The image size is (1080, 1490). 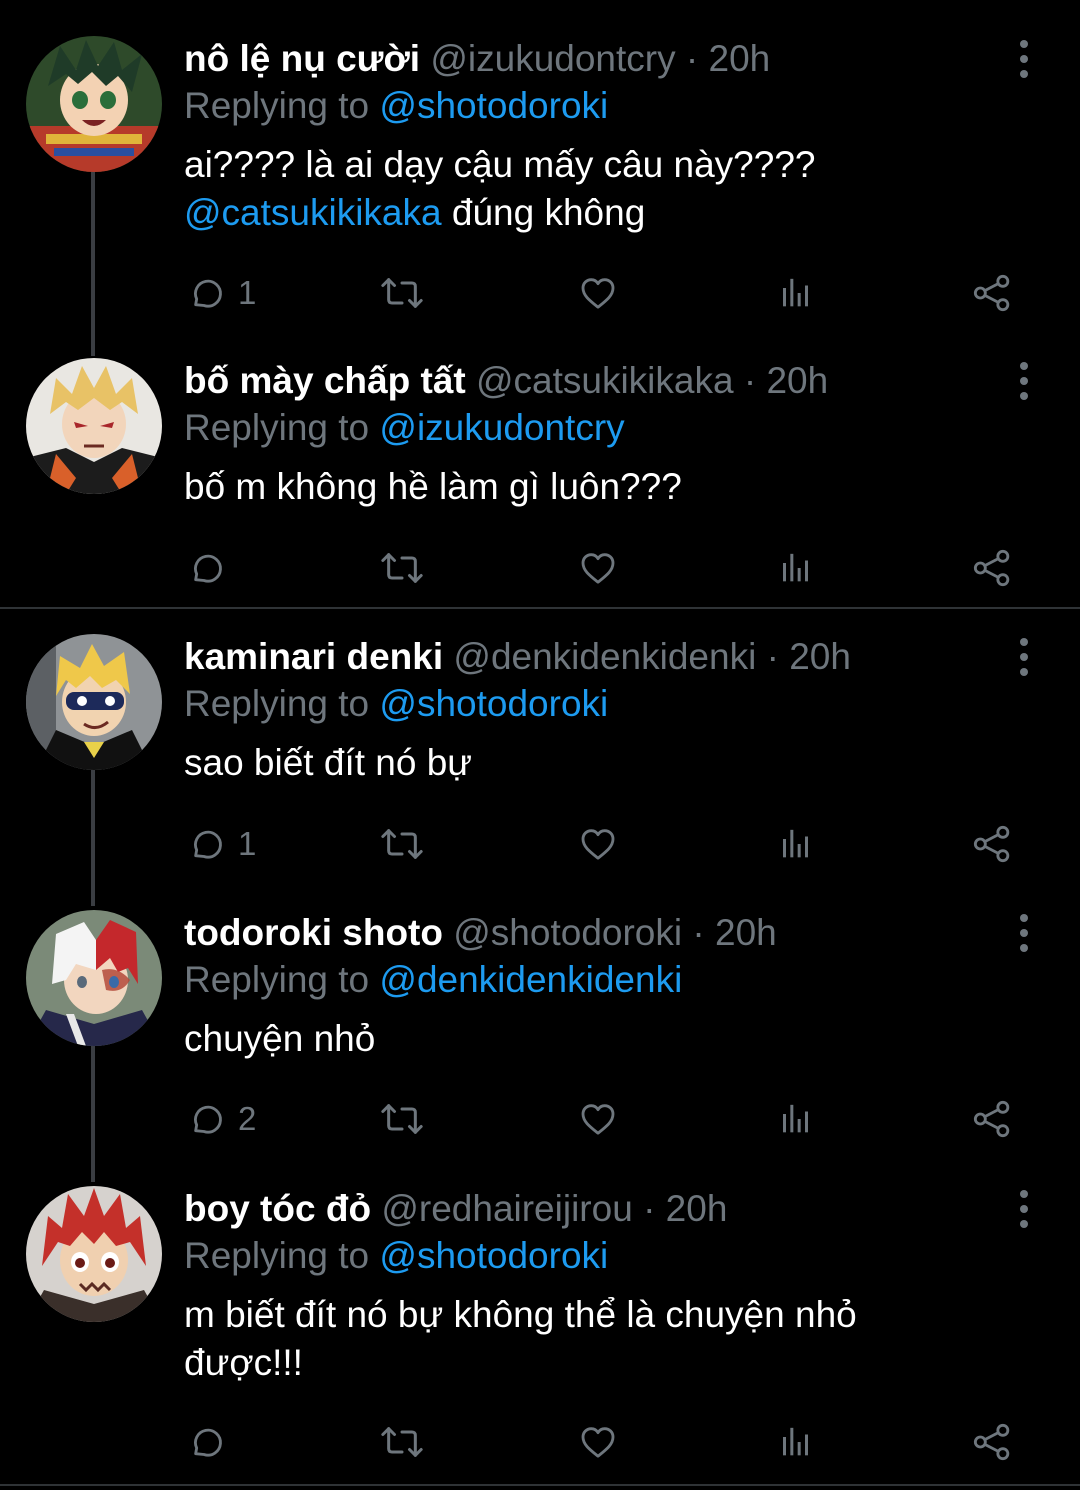 I want to click on reply-button: 2, so click(x=220, y=1119).